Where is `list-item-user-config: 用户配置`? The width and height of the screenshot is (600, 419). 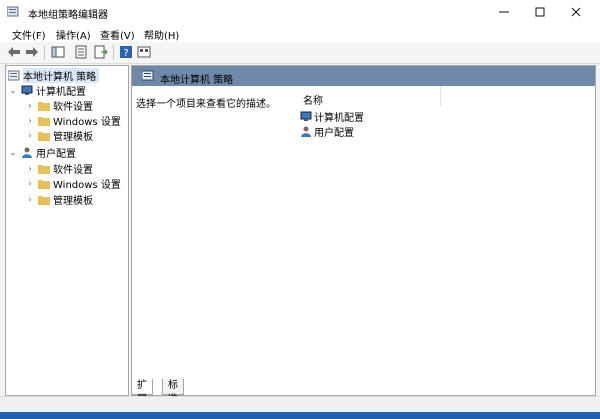 list-item-user-config: 用户配置 is located at coordinates (327, 131).